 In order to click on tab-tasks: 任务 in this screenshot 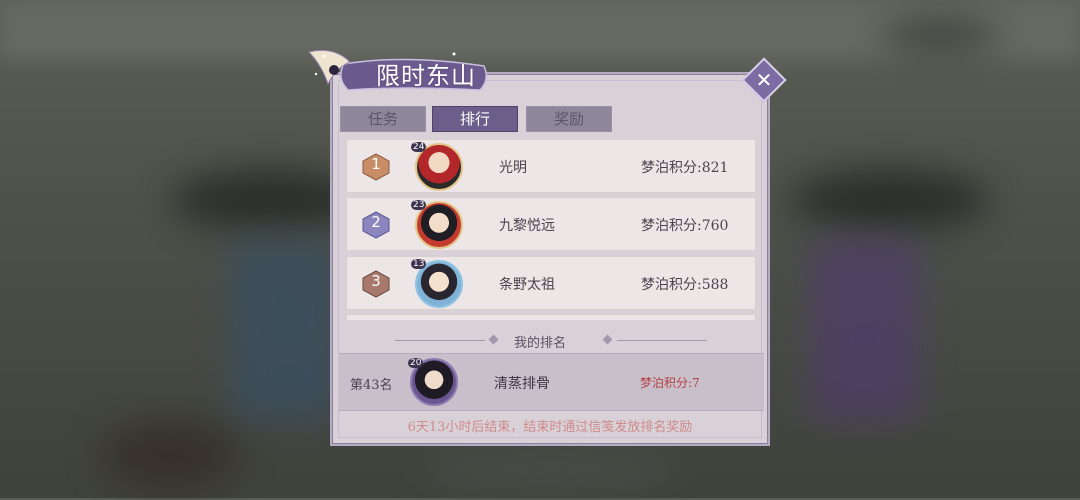, I will do `click(383, 119)`.